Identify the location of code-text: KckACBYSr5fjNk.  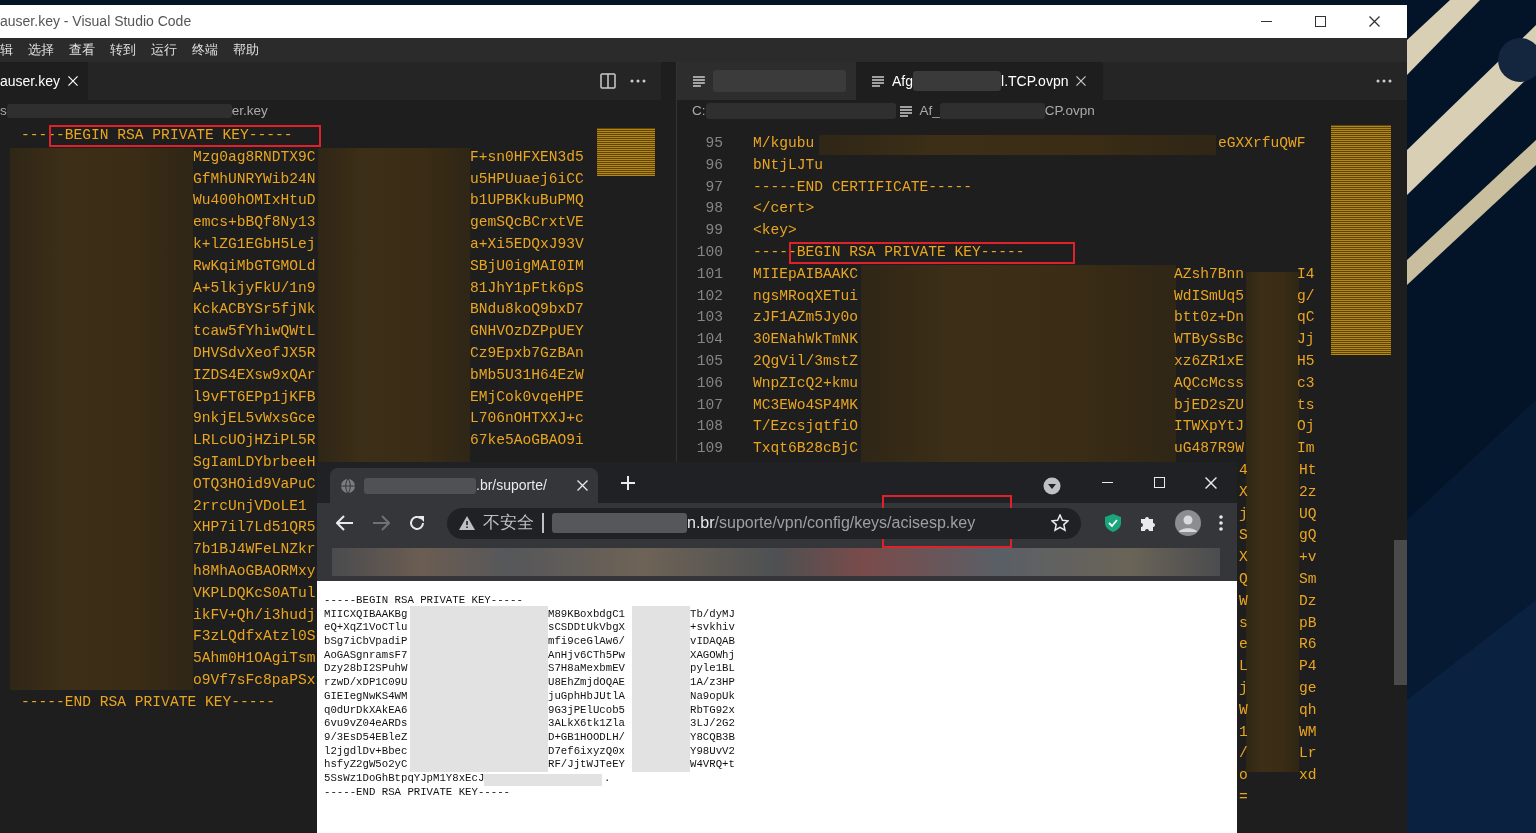
(254, 310).